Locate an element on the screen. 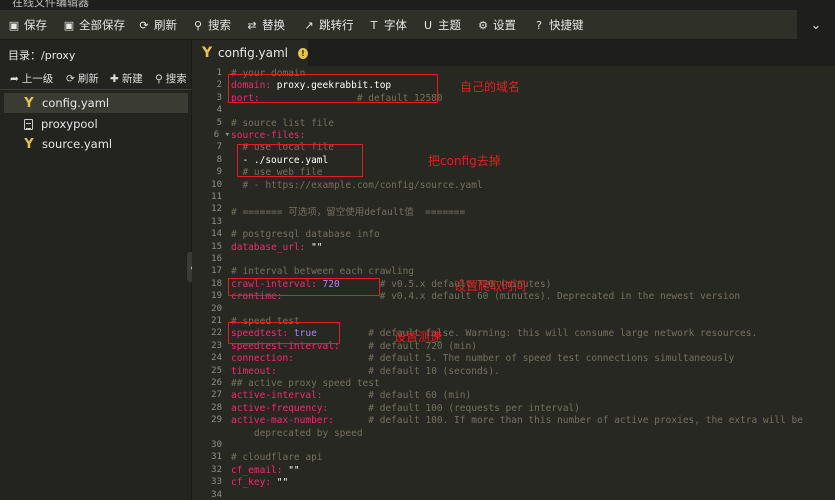 Image resolution: width=835 pixels, height=500 pixels. code-line: # postgresql database info is located at coordinates (305, 234).